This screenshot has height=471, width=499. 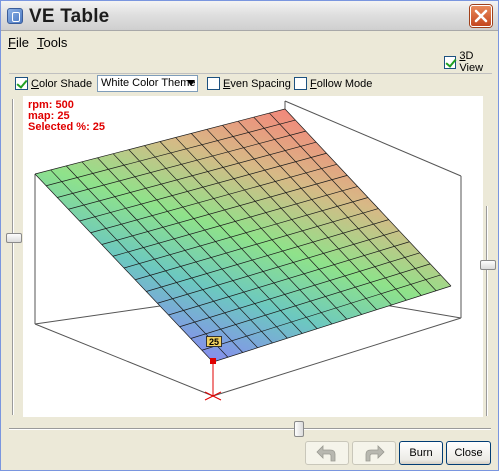 What do you see at coordinates (21, 83) in the screenshot?
I see `color-shade-checkbox` at bounding box center [21, 83].